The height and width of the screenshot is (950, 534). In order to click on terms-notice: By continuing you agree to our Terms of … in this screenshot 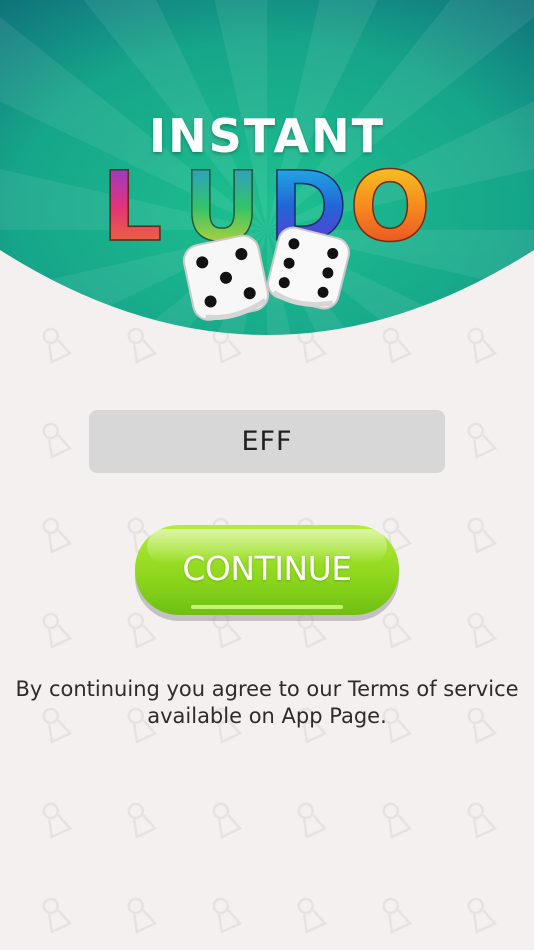, I will do `click(267, 702)`.